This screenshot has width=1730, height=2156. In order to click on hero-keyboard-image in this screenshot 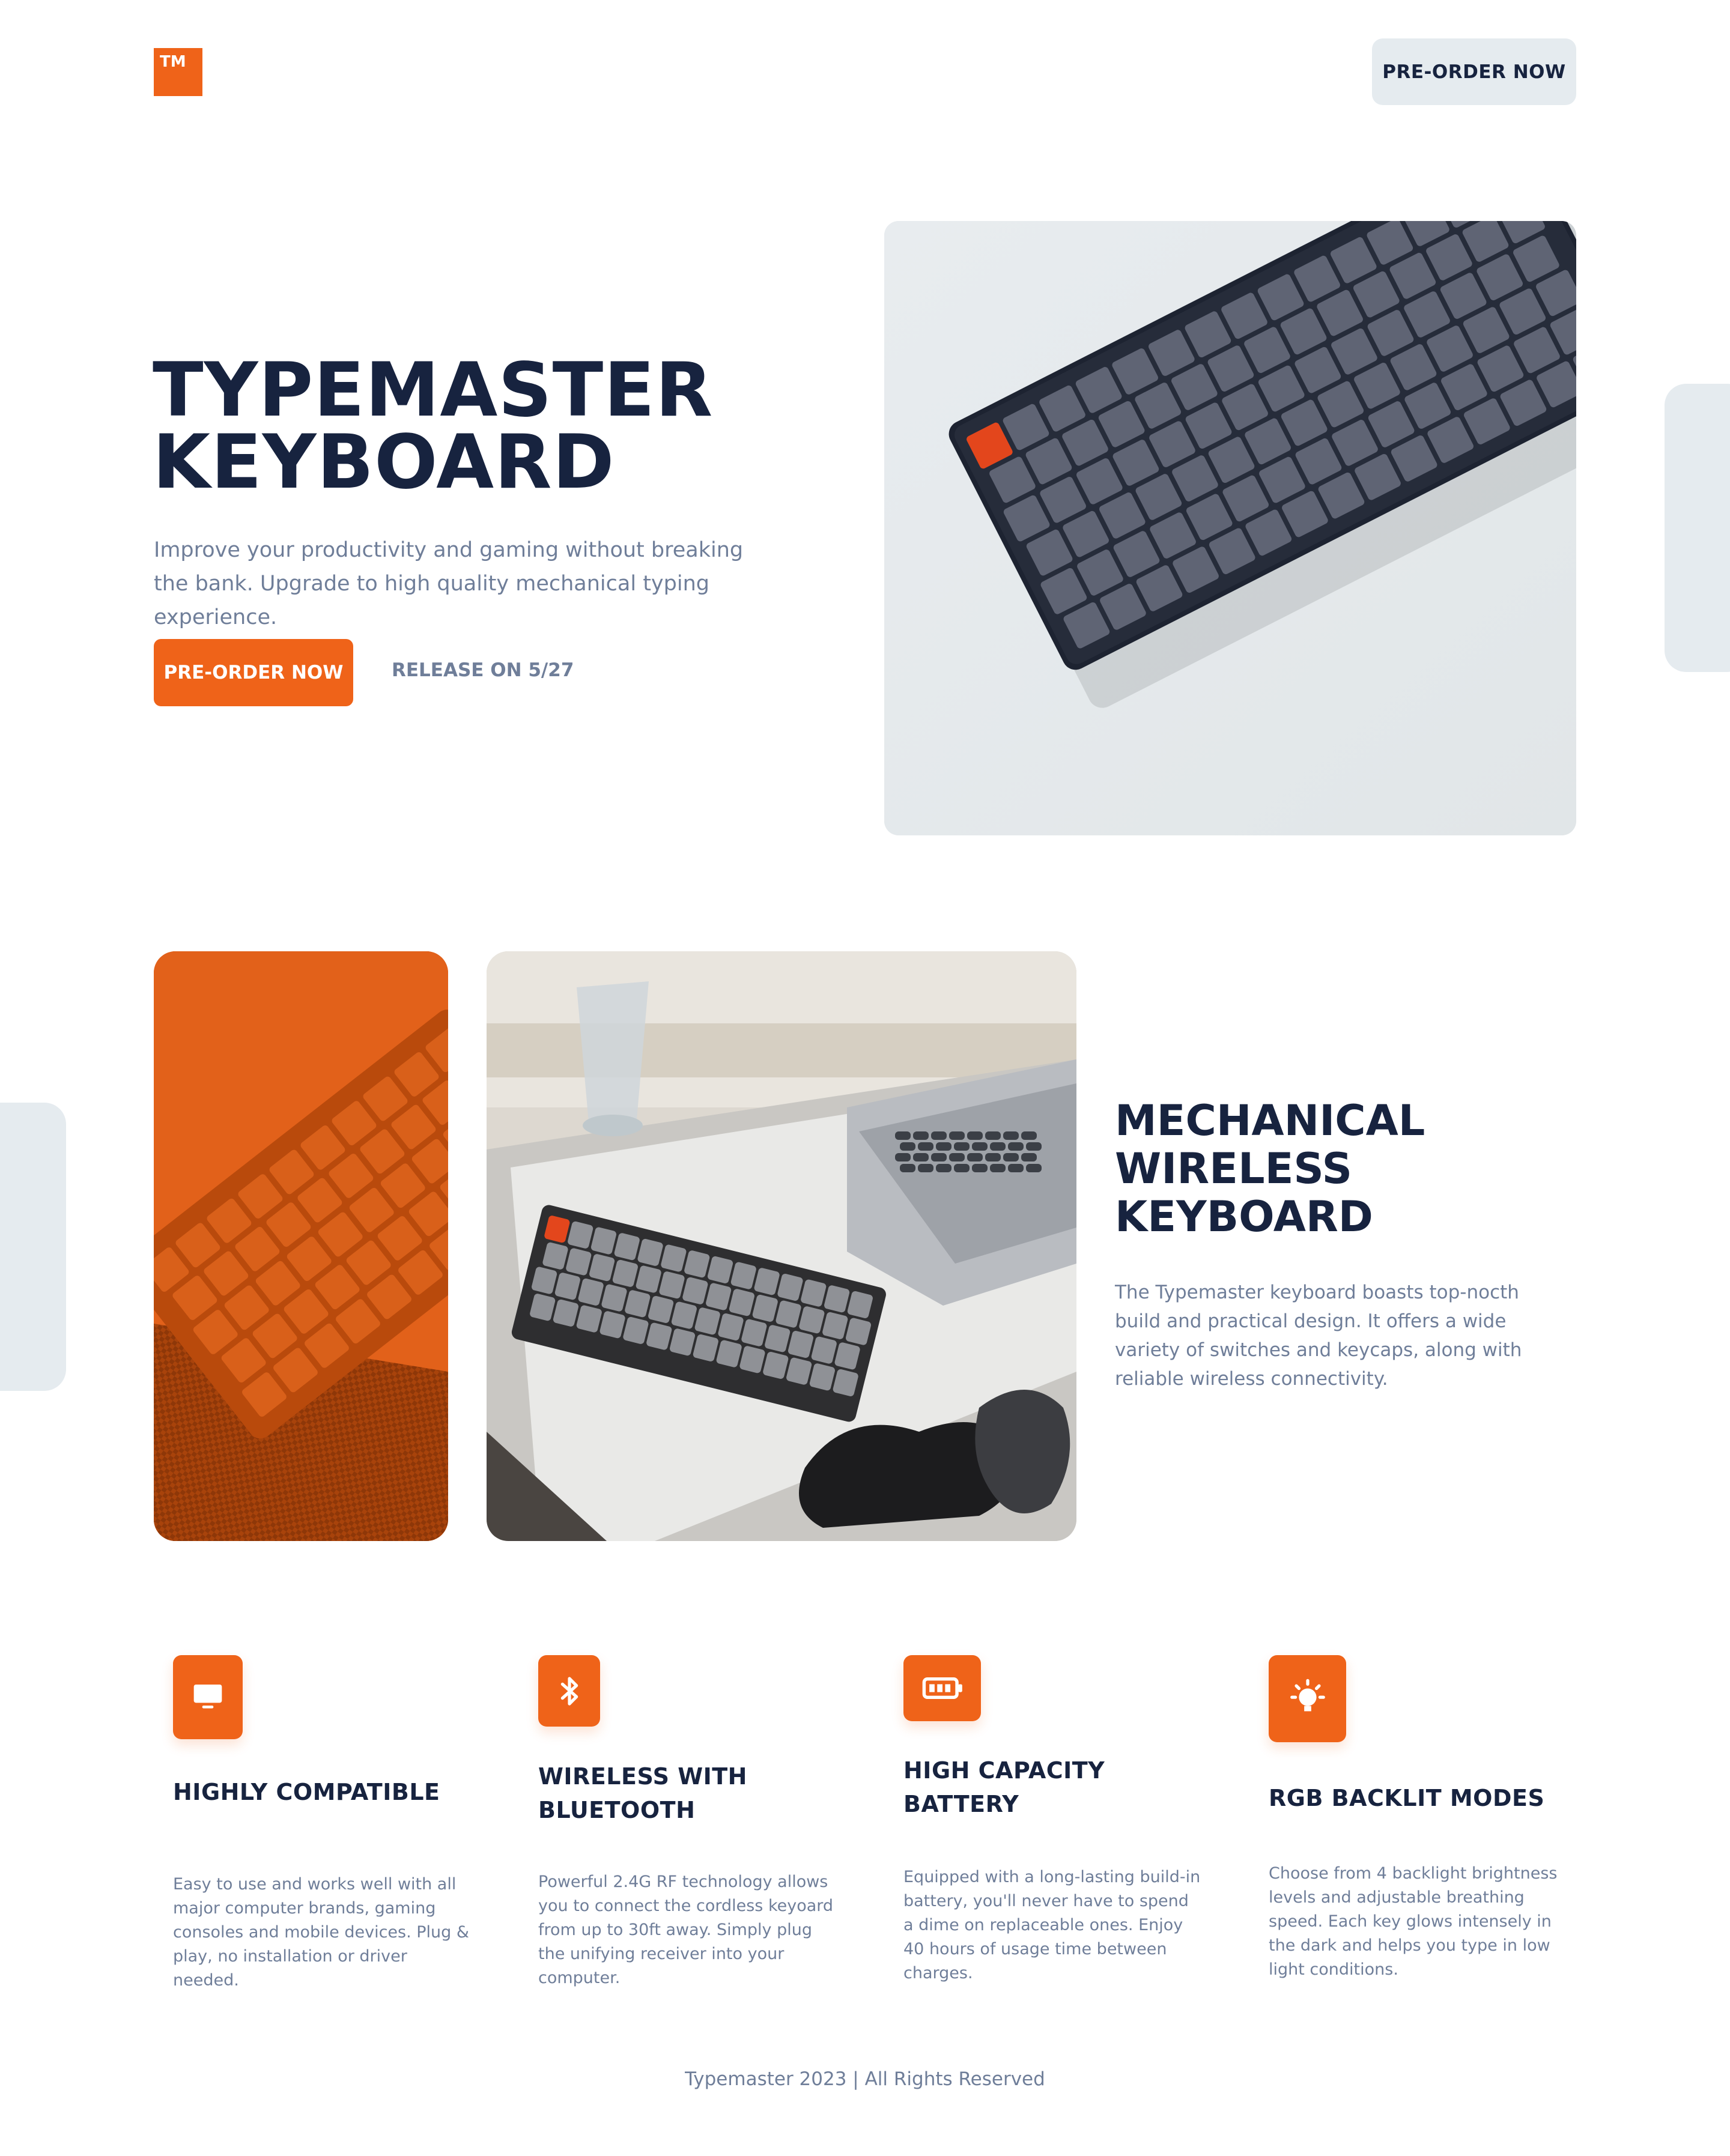, I will do `click(1230, 528)`.